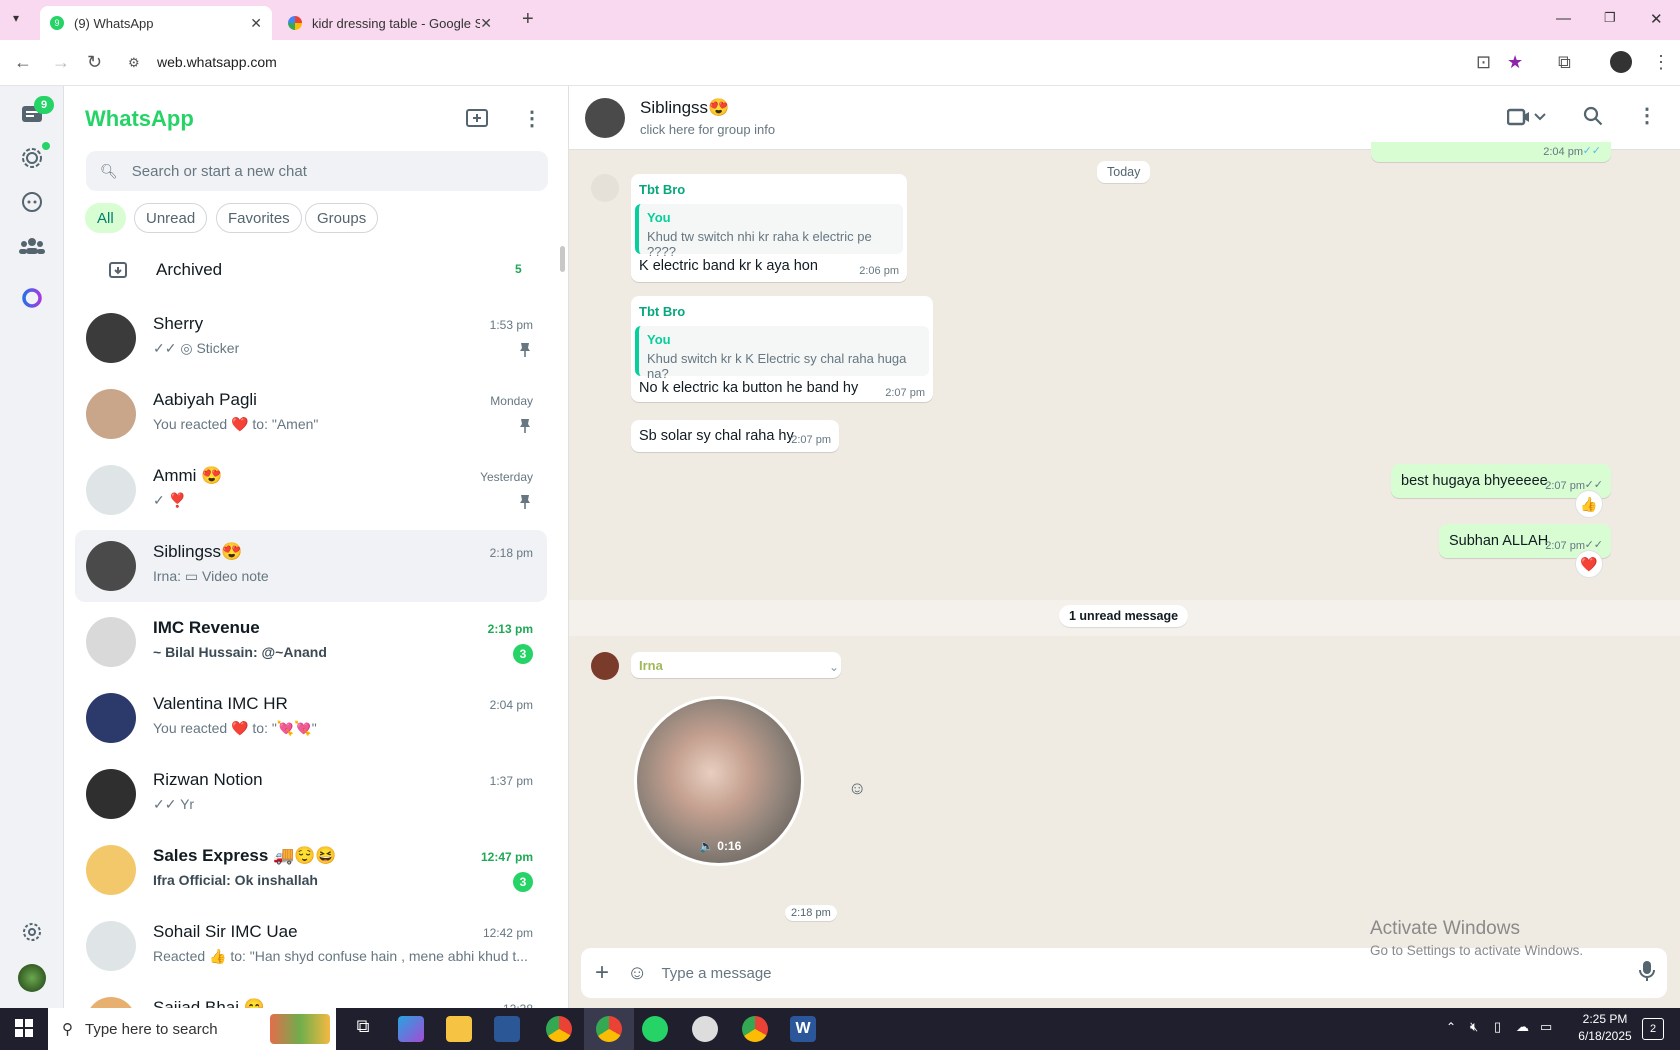 The height and width of the screenshot is (1050, 1680). I want to click on chat-time: 1:53 pm, so click(511, 325).